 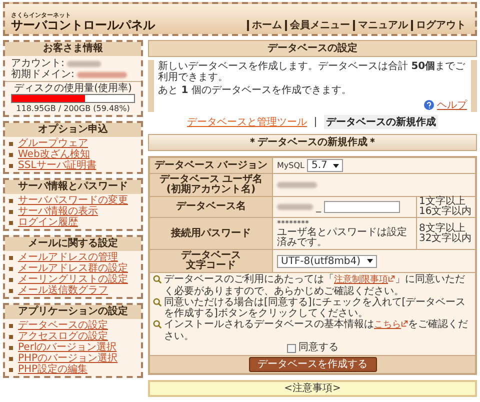 I want to click on menu-link: PHP設定の編集, so click(x=53, y=369).